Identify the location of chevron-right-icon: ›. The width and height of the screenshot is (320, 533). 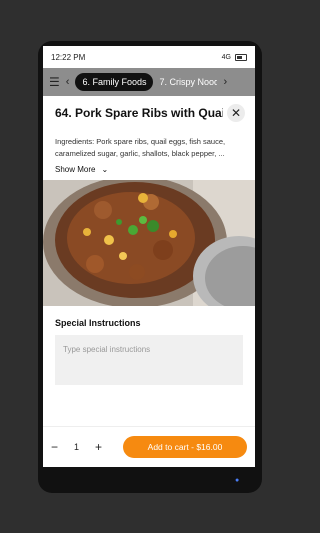
(225, 82).